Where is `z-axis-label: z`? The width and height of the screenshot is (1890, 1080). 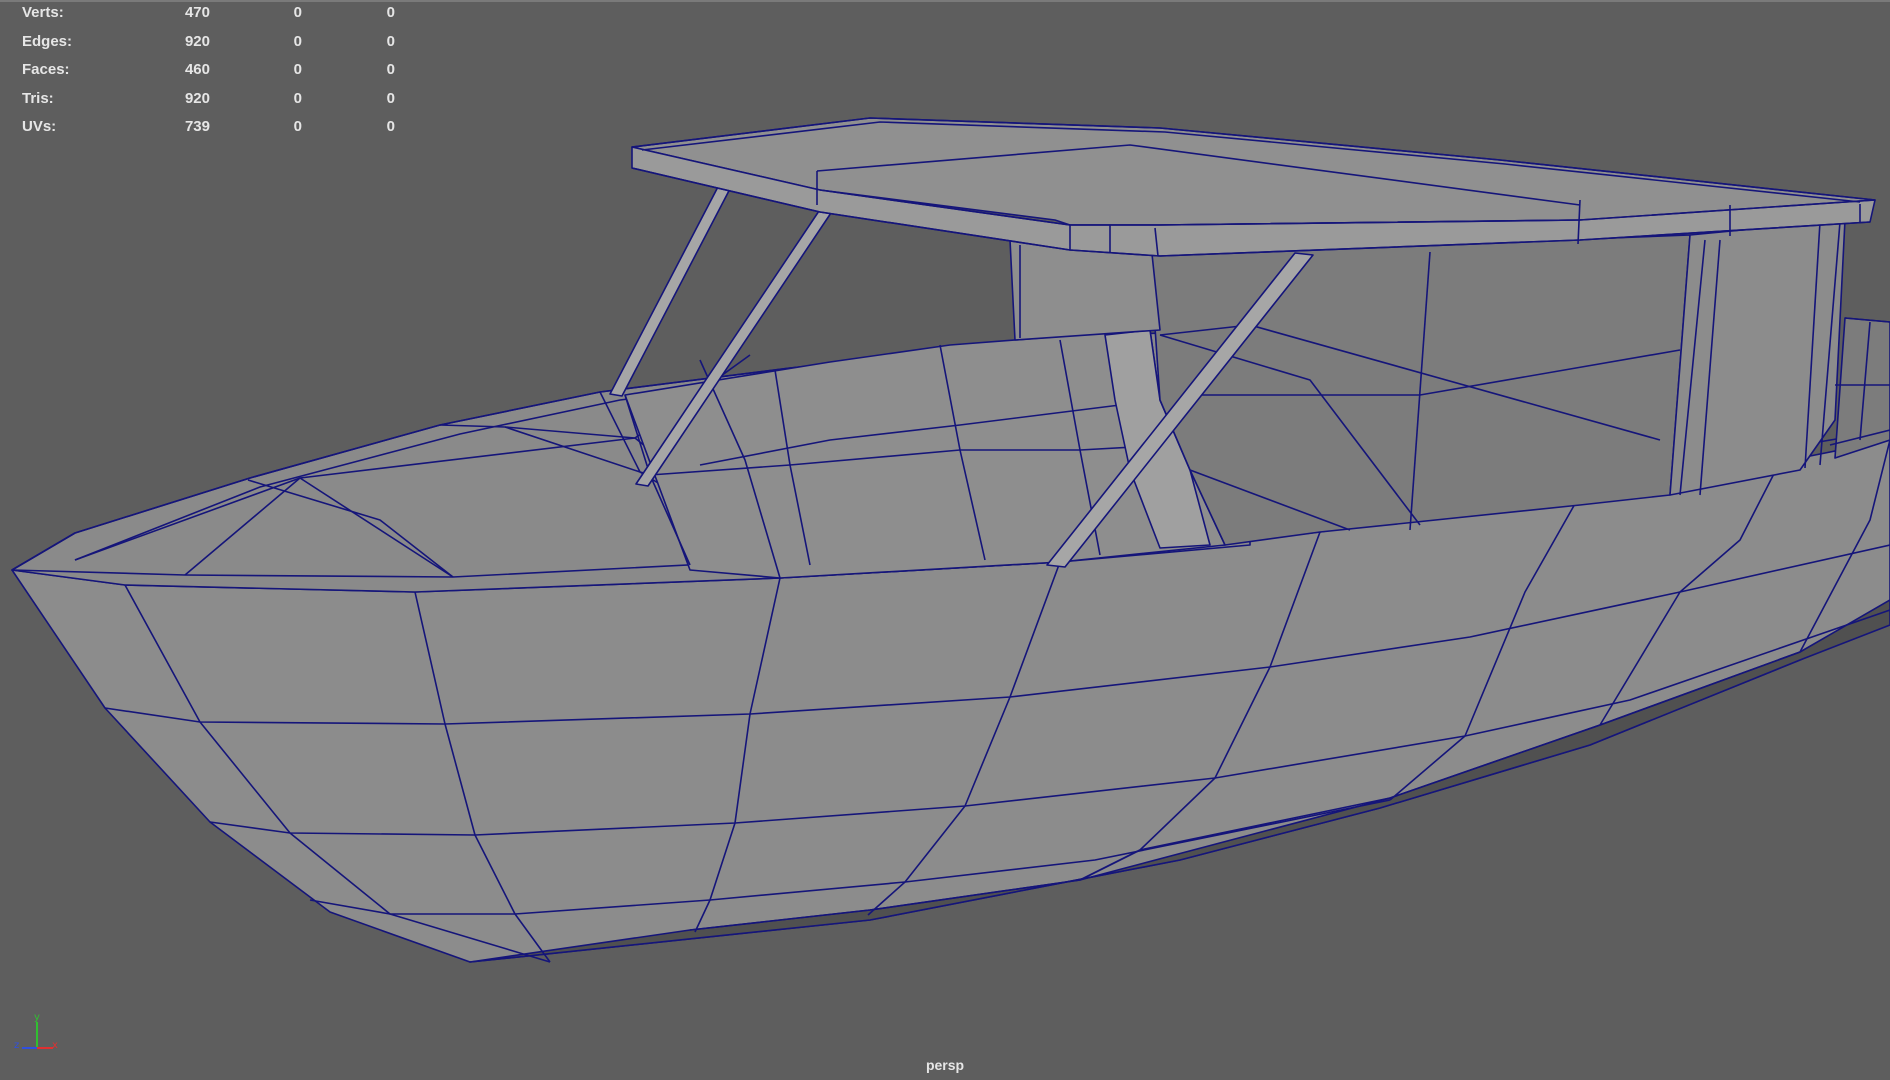
z-axis-label: z is located at coordinates (16, 1045).